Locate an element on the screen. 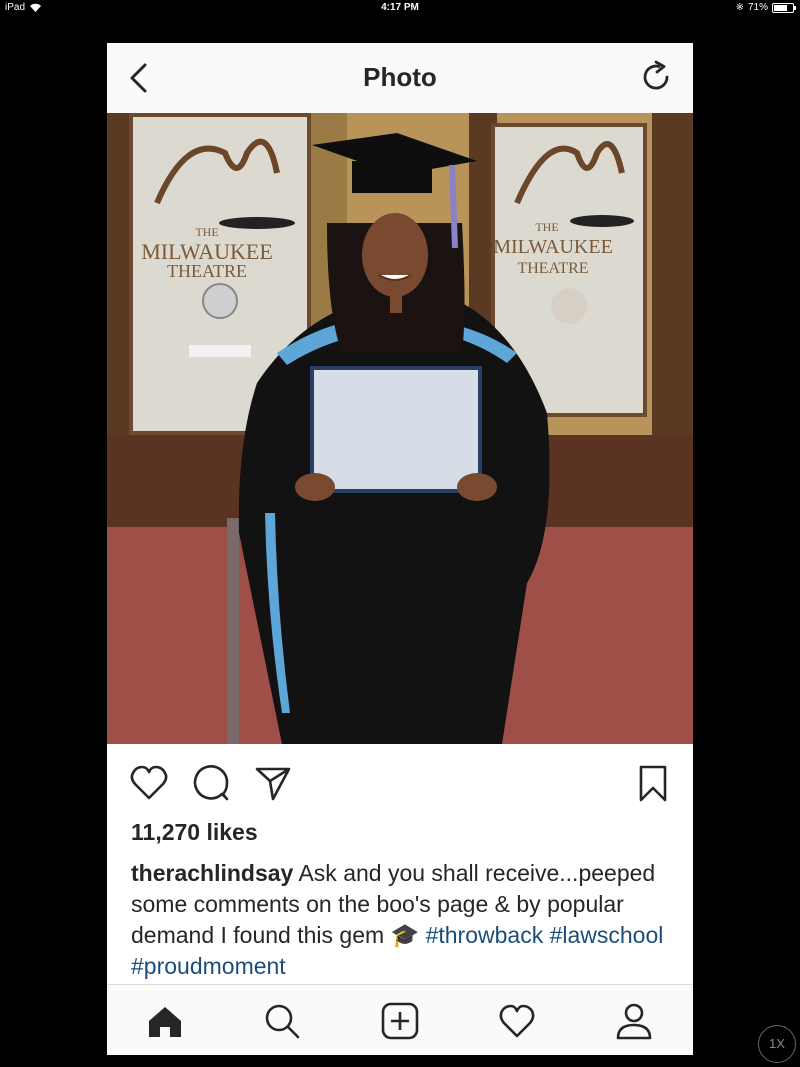 The image size is (800, 1067). nav-bar: Photo is located at coordinates (400, 78).